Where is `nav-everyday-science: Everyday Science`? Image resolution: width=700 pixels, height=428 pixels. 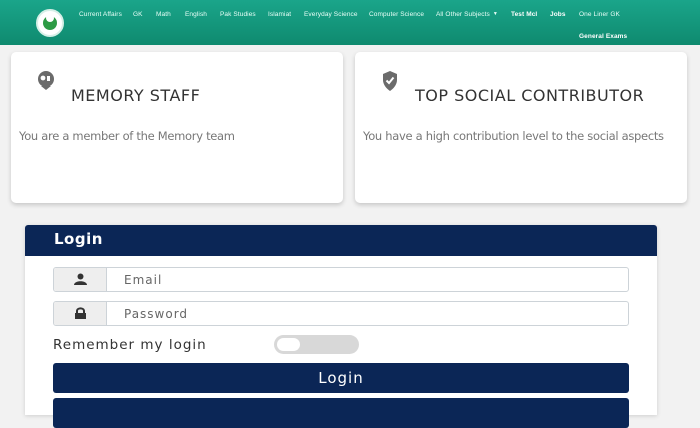
nav-everyday-science: Everyday Science is located at coordinates (331, 14).